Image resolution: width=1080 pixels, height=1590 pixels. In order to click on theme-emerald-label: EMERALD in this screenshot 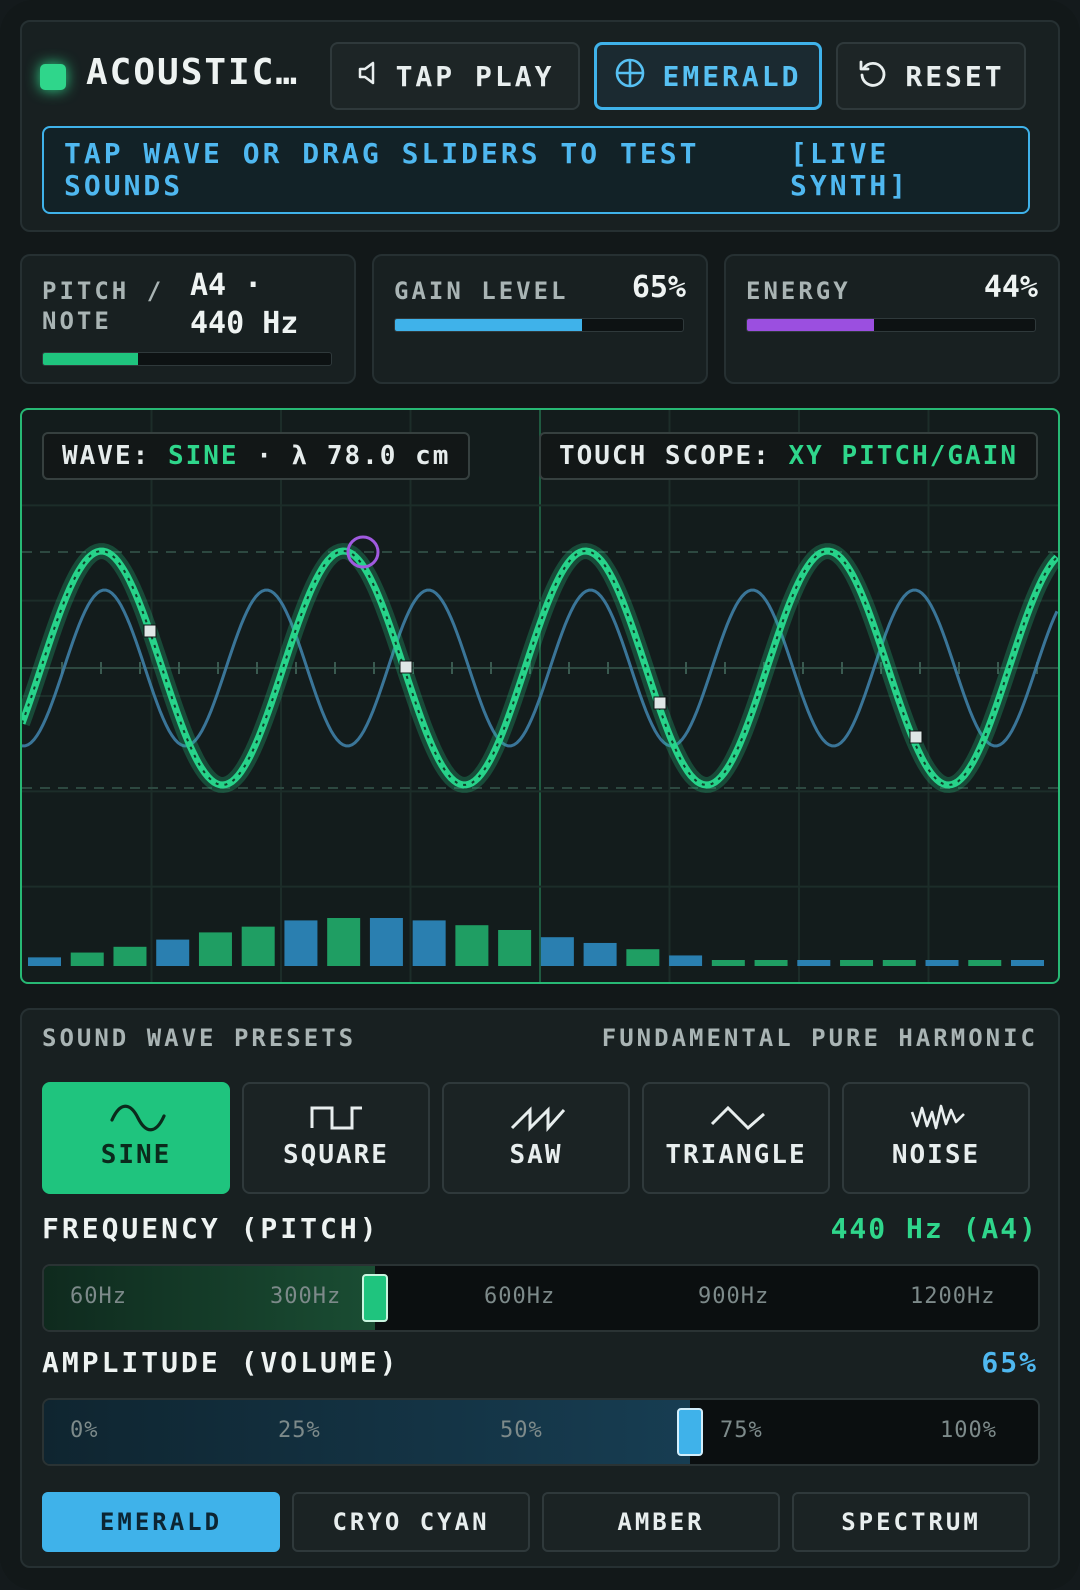, I will do `click(732, 76)`.